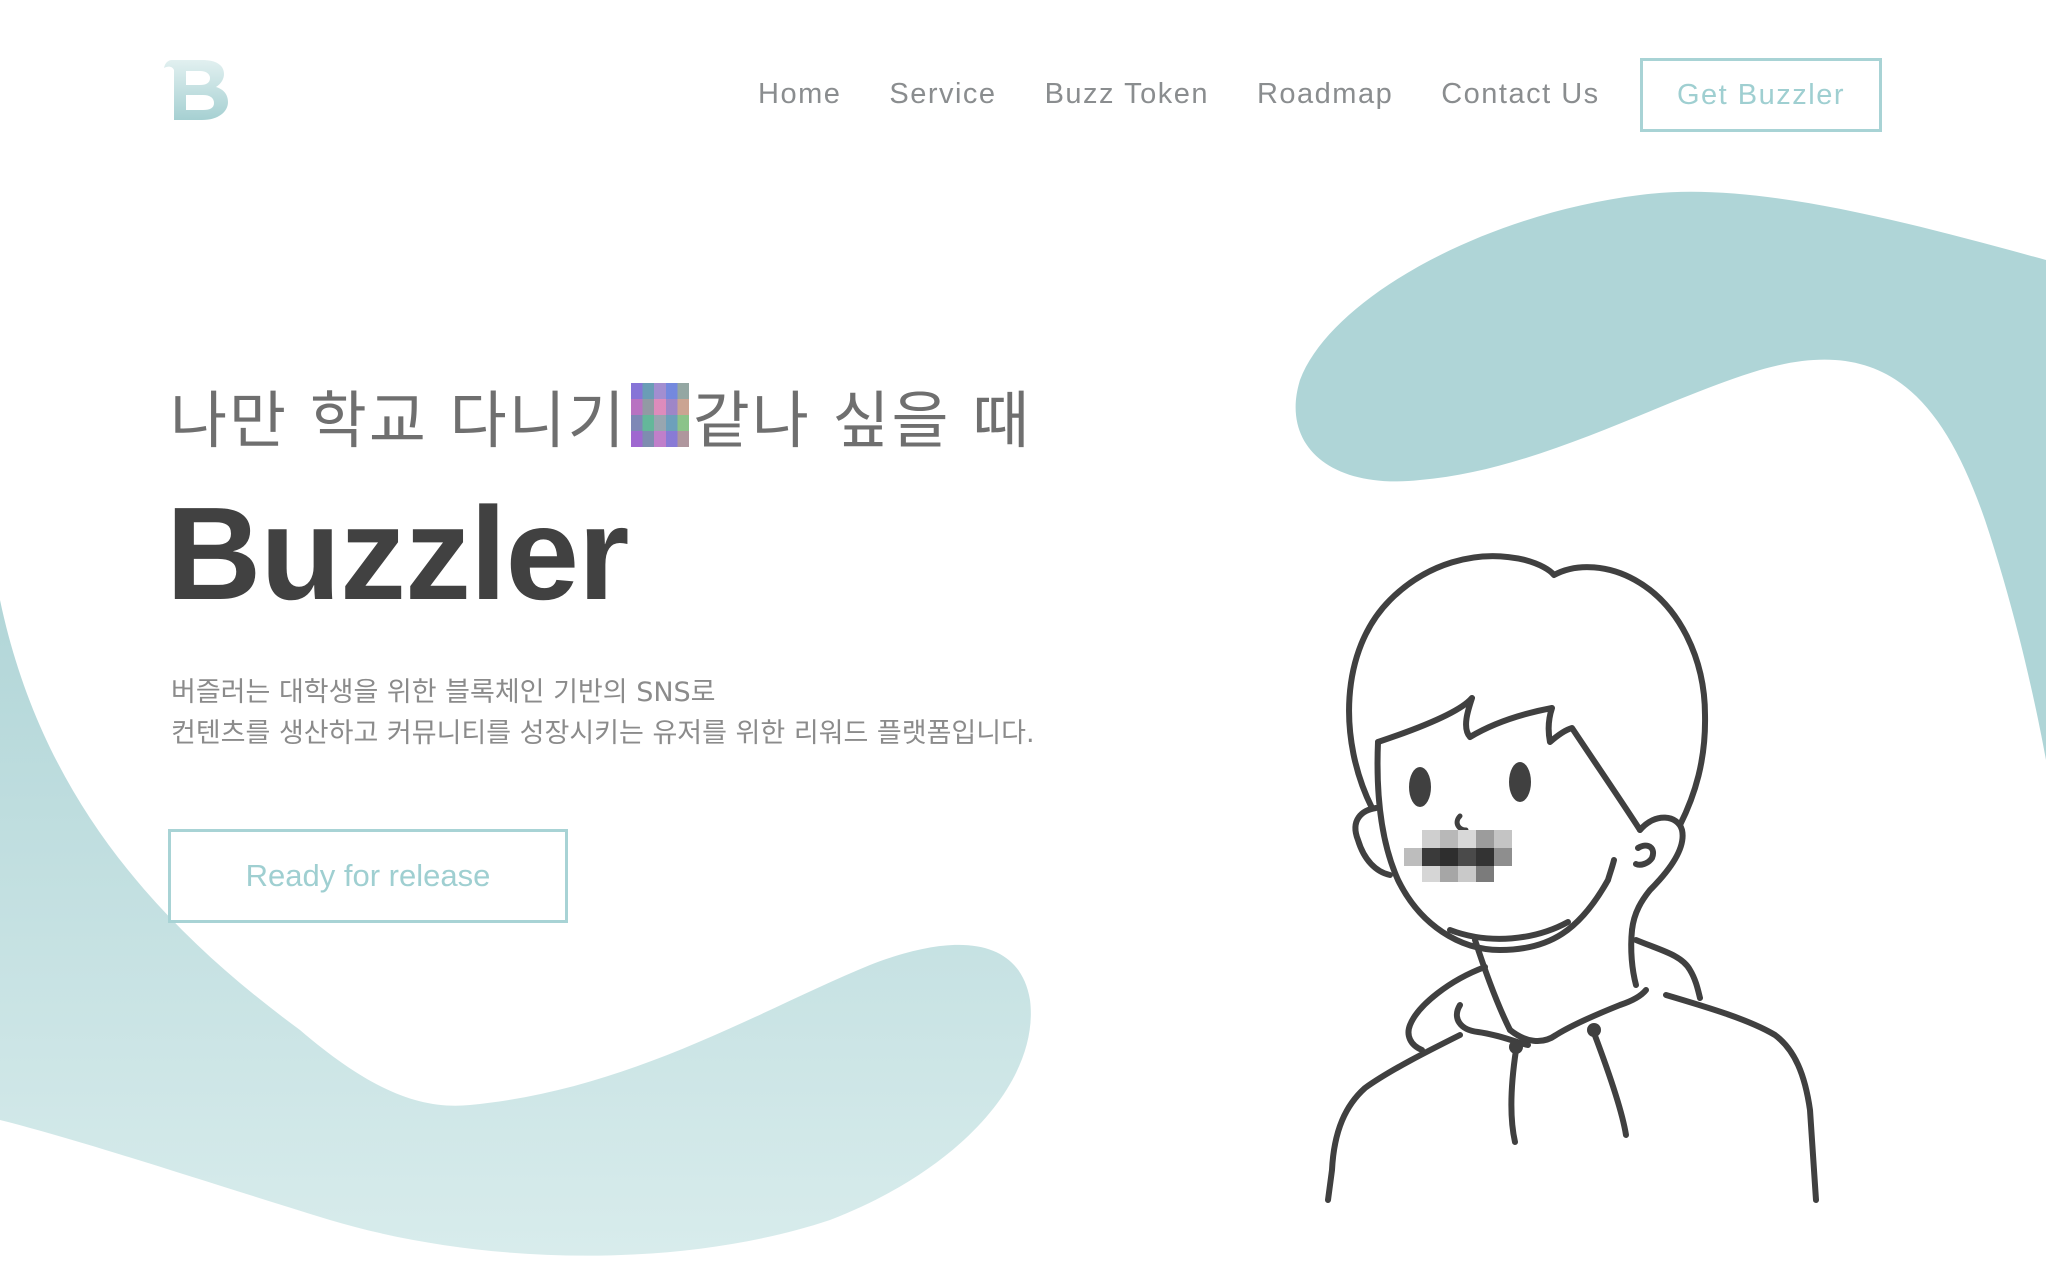  What do you see at coordinates (862, 420) in the screenshot?
I see `tagline-end: 같나 싶을 때` at bounding box center [862, 420].